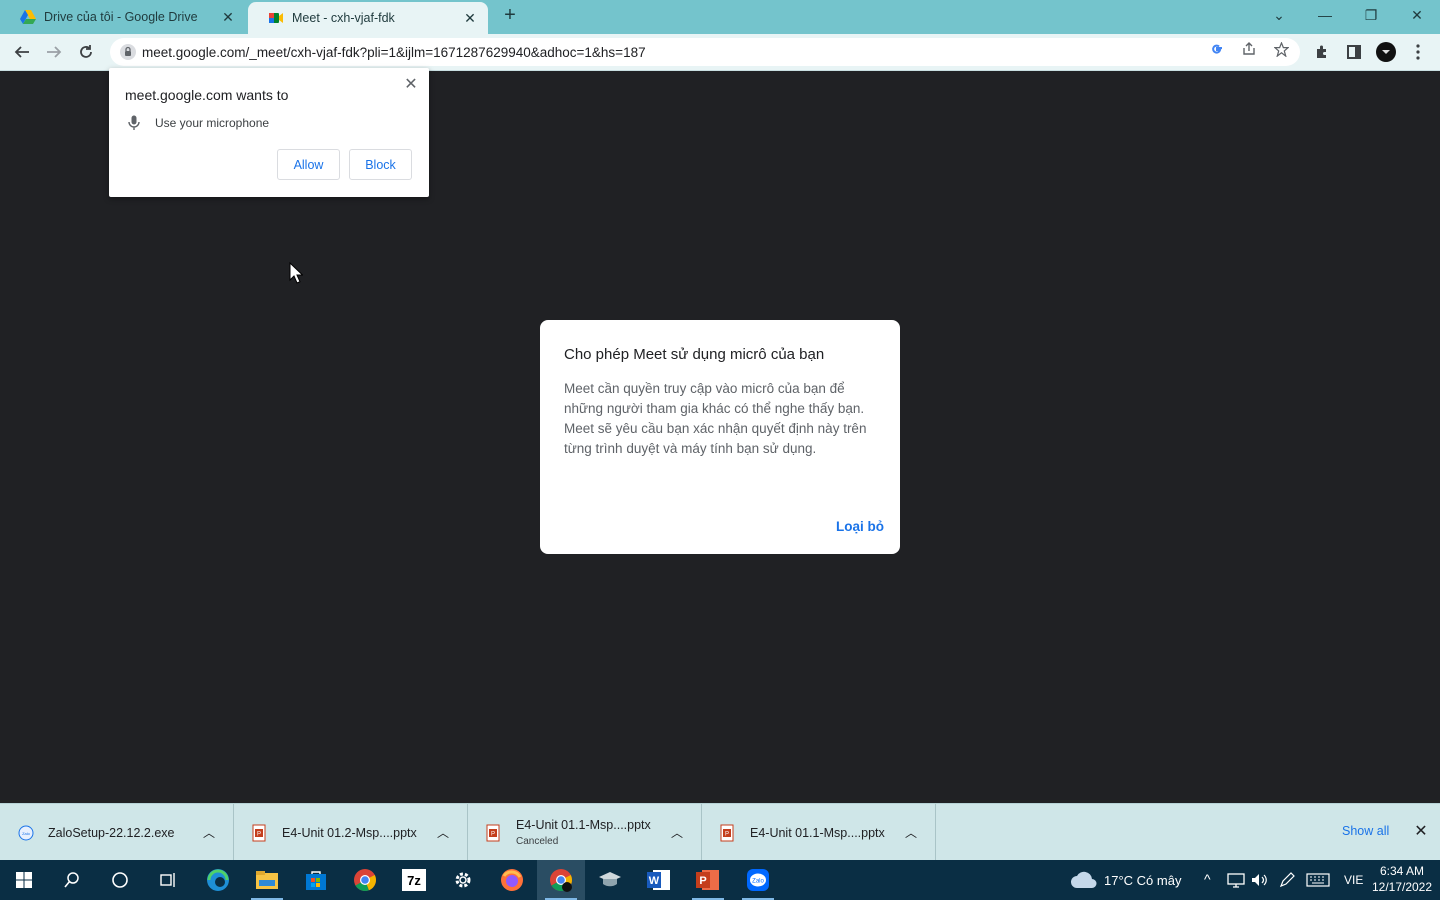  Describe the element at coordinates (1402, 871) in the screenshot. I see `clock-time: 6:34 AM` at that location.